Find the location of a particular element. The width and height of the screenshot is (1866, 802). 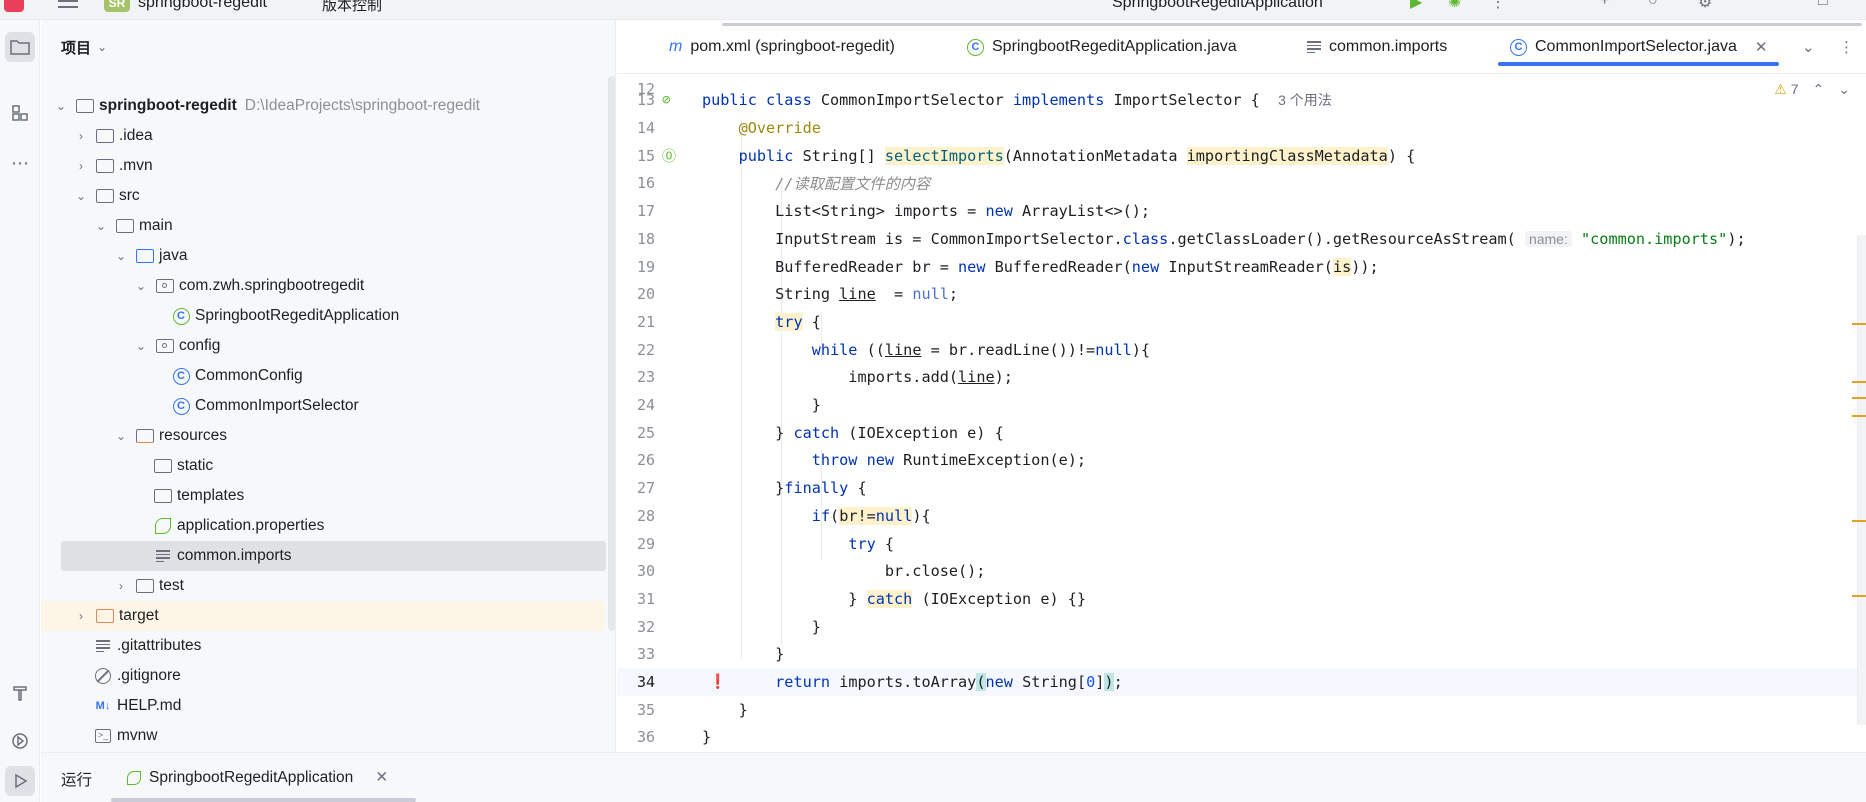

vcs-menu: 版本控制 is located at coordinates (352, 7).